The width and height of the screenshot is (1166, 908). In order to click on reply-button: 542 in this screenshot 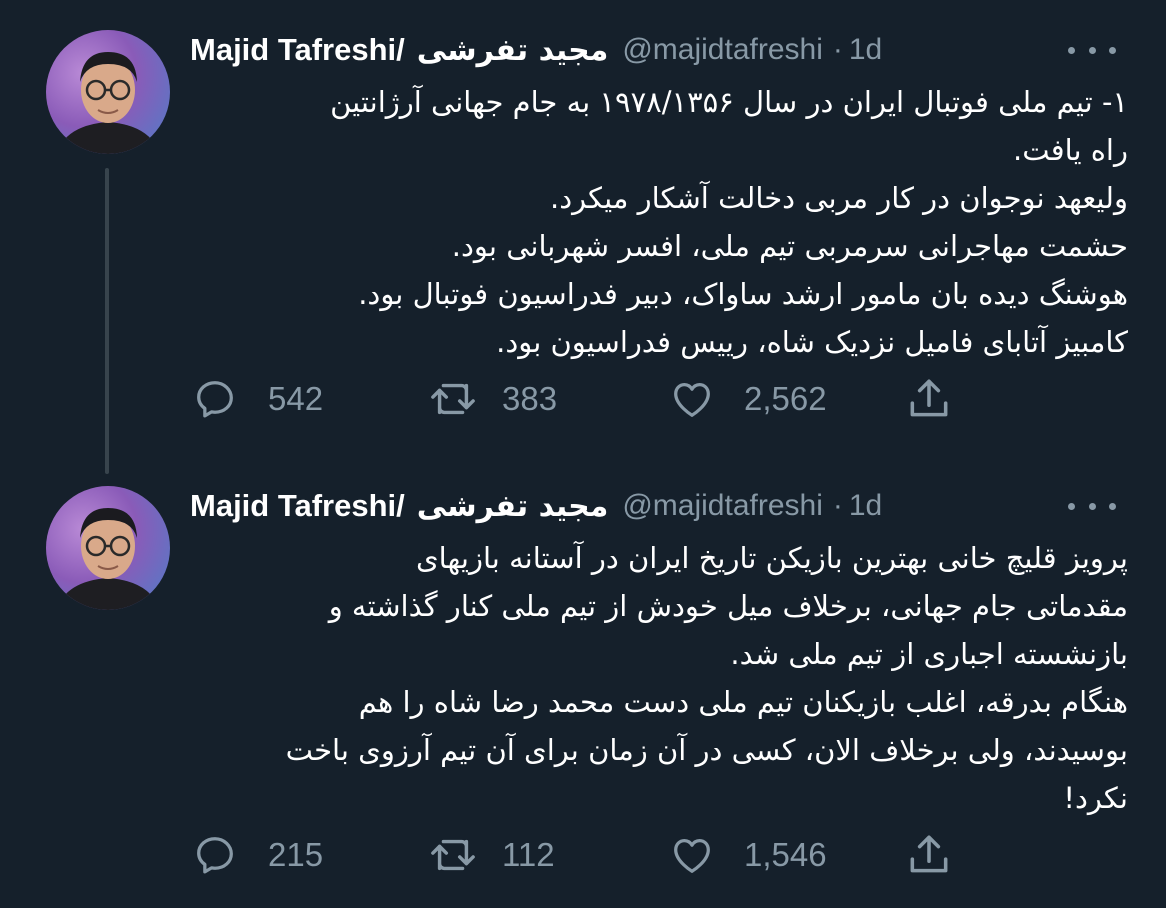, I will do `click(257, 399)`.